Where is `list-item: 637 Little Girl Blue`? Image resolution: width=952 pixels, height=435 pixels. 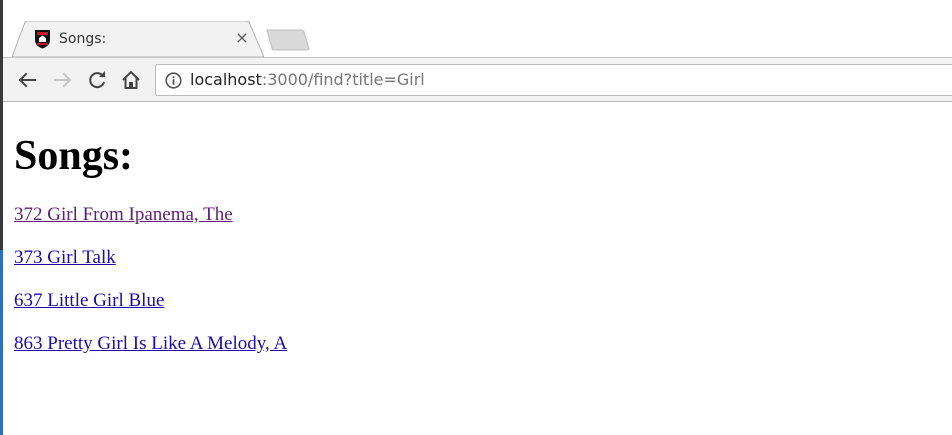
list-item: 637 Little Girl Blue is located at coordinates (89, 301).